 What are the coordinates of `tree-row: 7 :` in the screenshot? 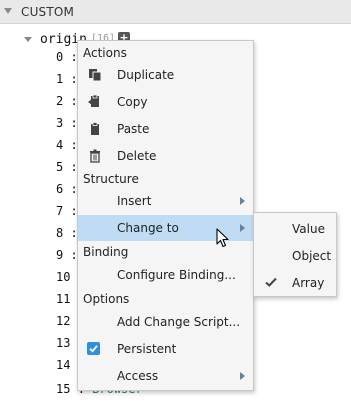 It's located at (67, 215).